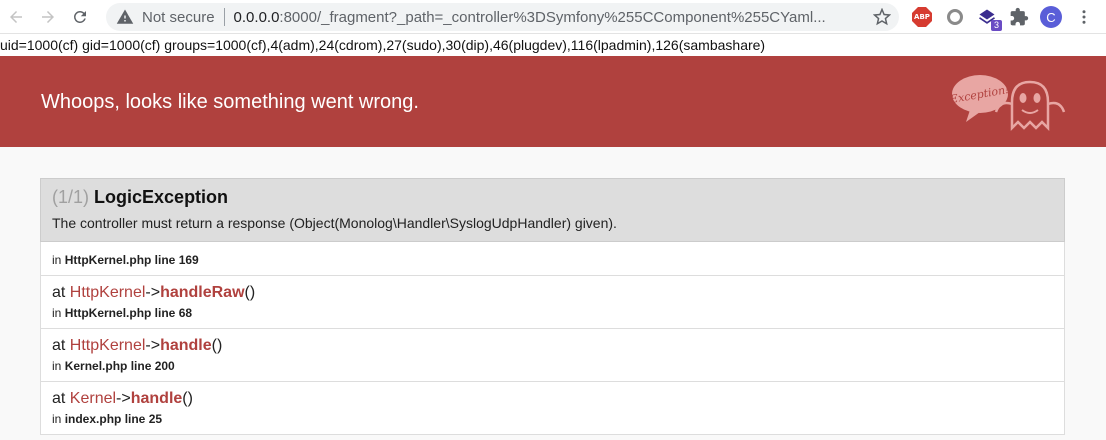 The image size is (1106, 440). Describe the element at coordinates (224, 17) in the screenshot. I see `omnibox-divider` at that location.